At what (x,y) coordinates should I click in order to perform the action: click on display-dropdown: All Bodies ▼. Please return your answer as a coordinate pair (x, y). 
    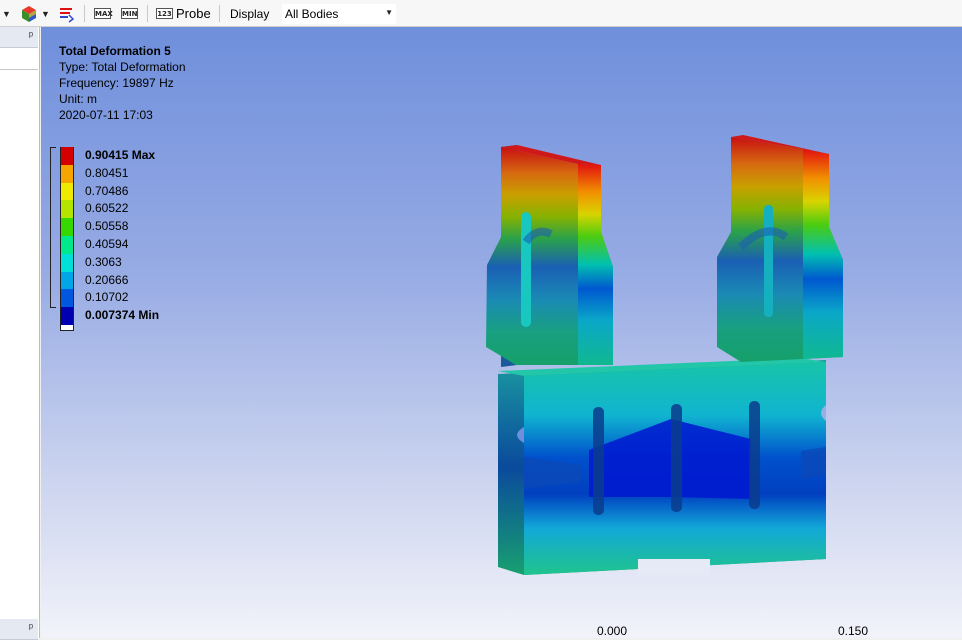
    Looking at the image, I should click on (339, 13).